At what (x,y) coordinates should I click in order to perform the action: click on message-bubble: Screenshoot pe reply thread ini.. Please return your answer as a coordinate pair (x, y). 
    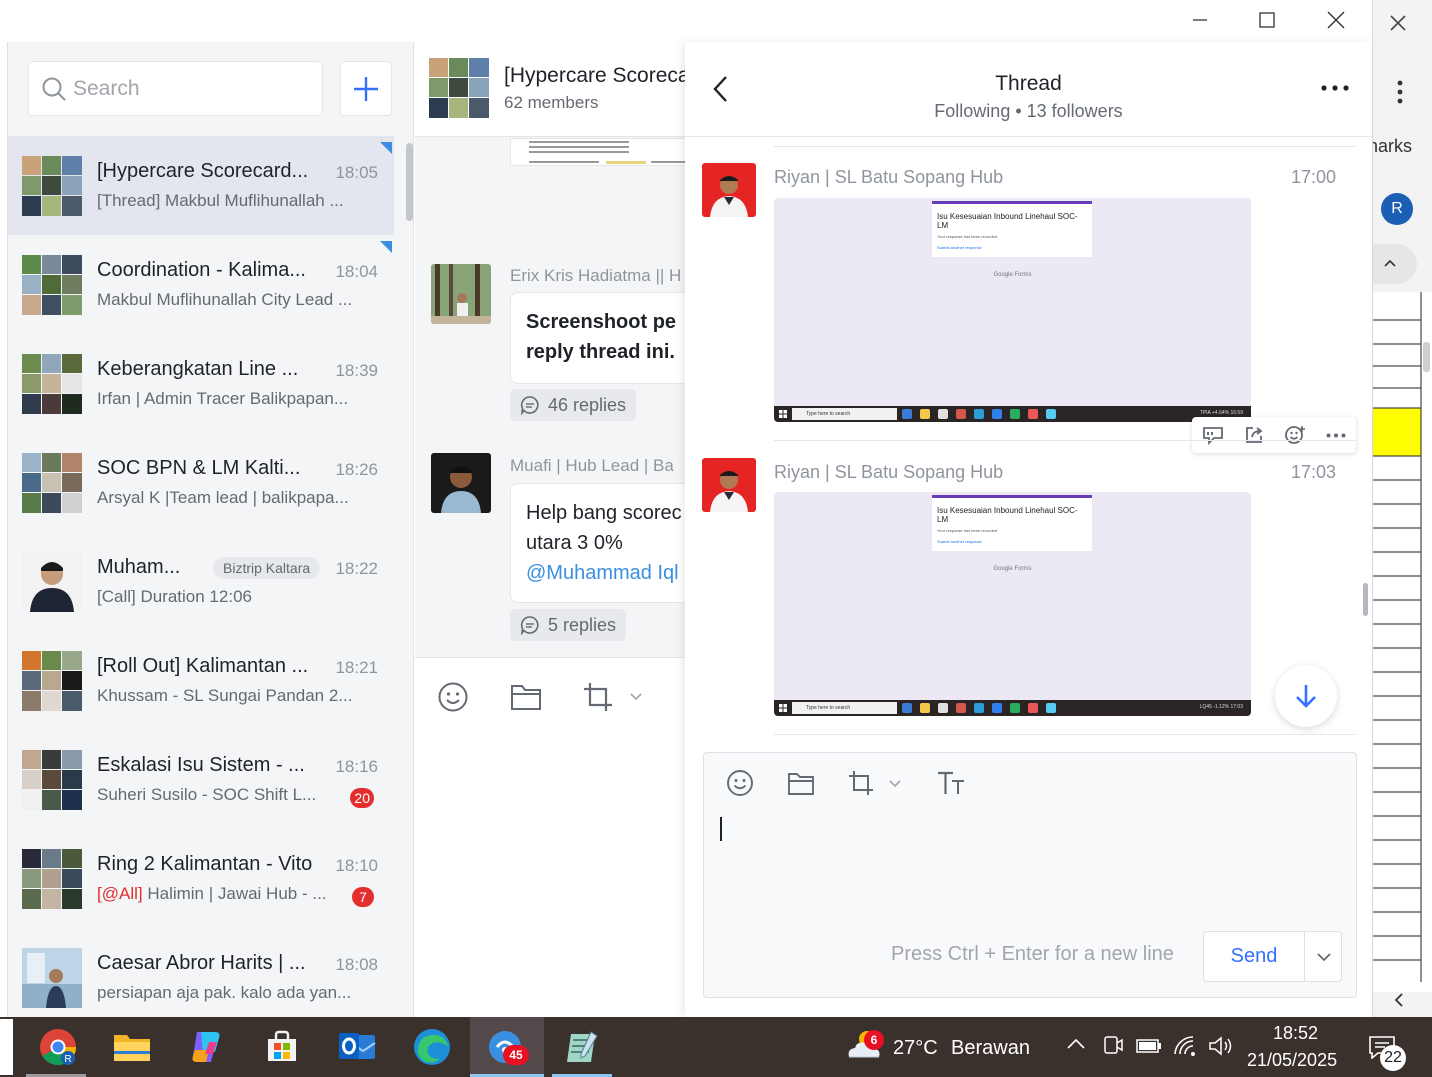
    Looking at the image, I should click on (597, 338).